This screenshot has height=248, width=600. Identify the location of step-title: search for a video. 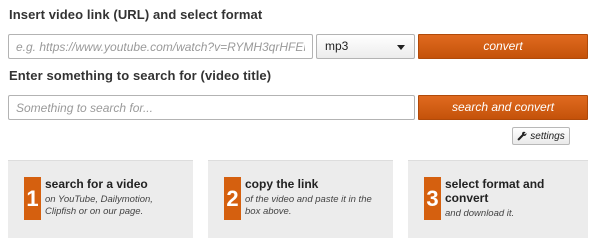
(96, 184).